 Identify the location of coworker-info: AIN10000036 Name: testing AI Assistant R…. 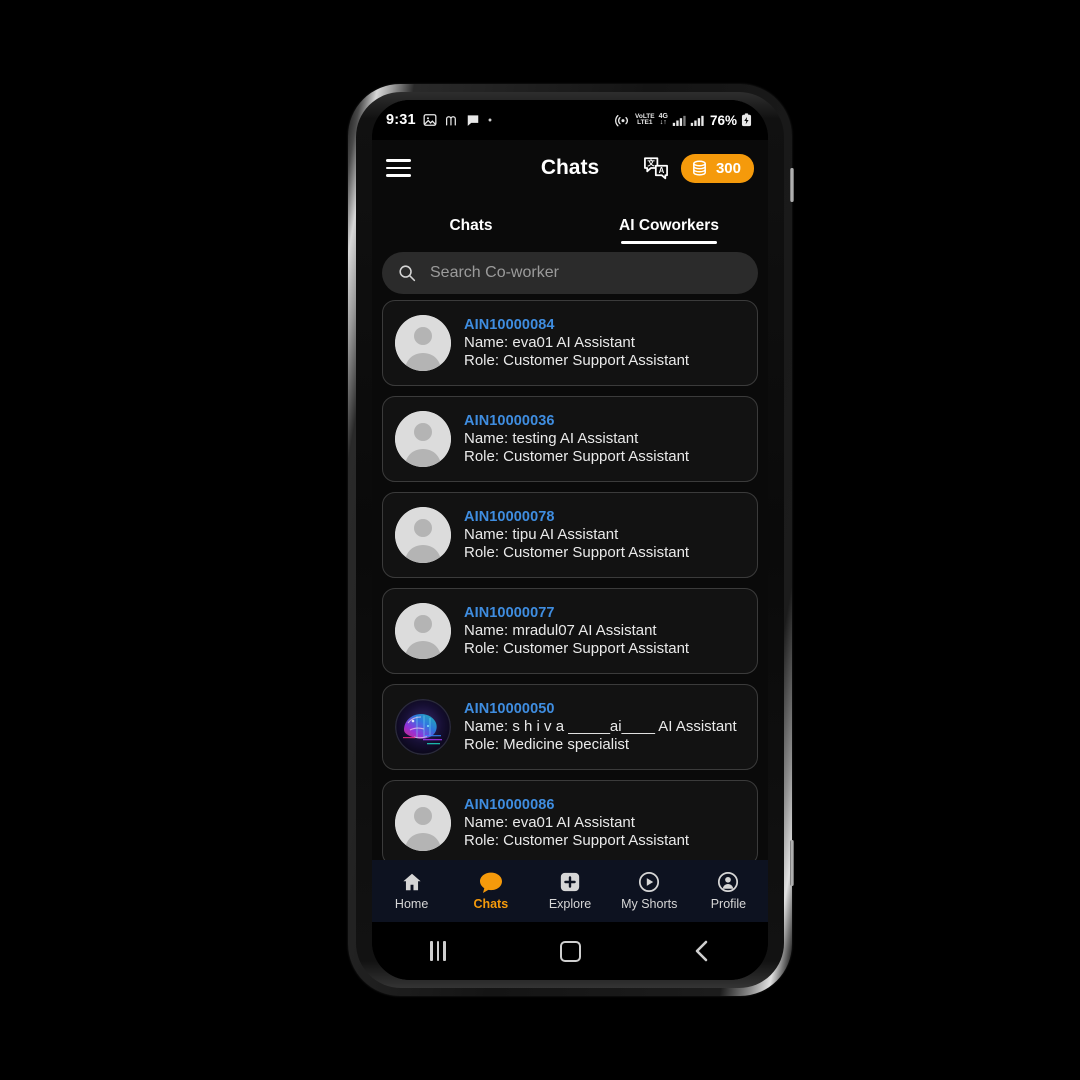
(576, 439).